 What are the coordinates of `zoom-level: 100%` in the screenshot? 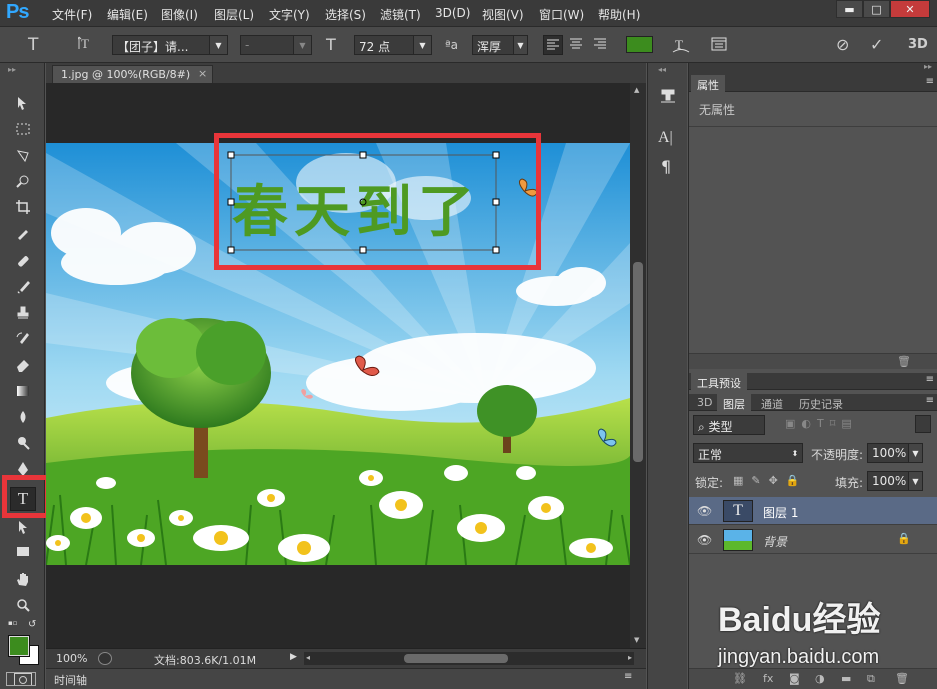 It's located at (71, 658).